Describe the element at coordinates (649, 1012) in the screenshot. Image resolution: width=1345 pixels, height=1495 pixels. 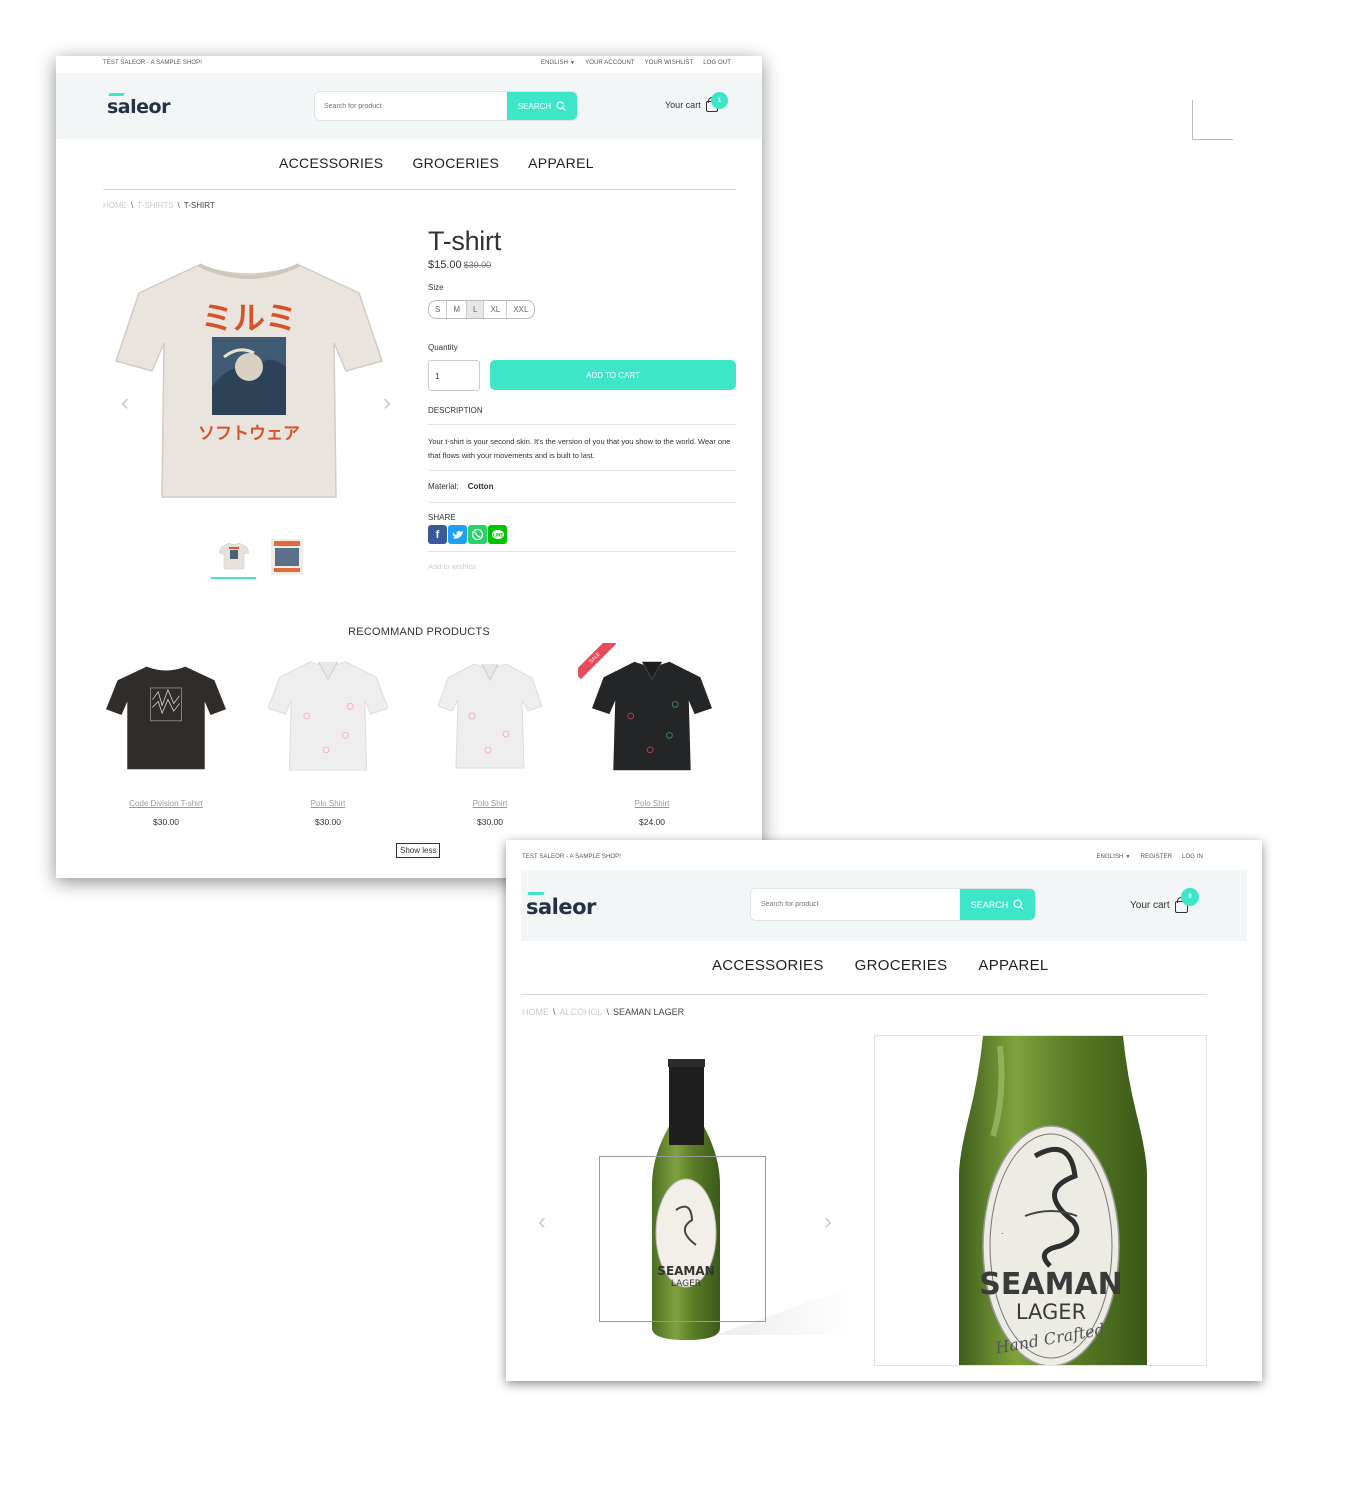
I see `breadcrumb-current: SEAMAN LAGER` at that location.